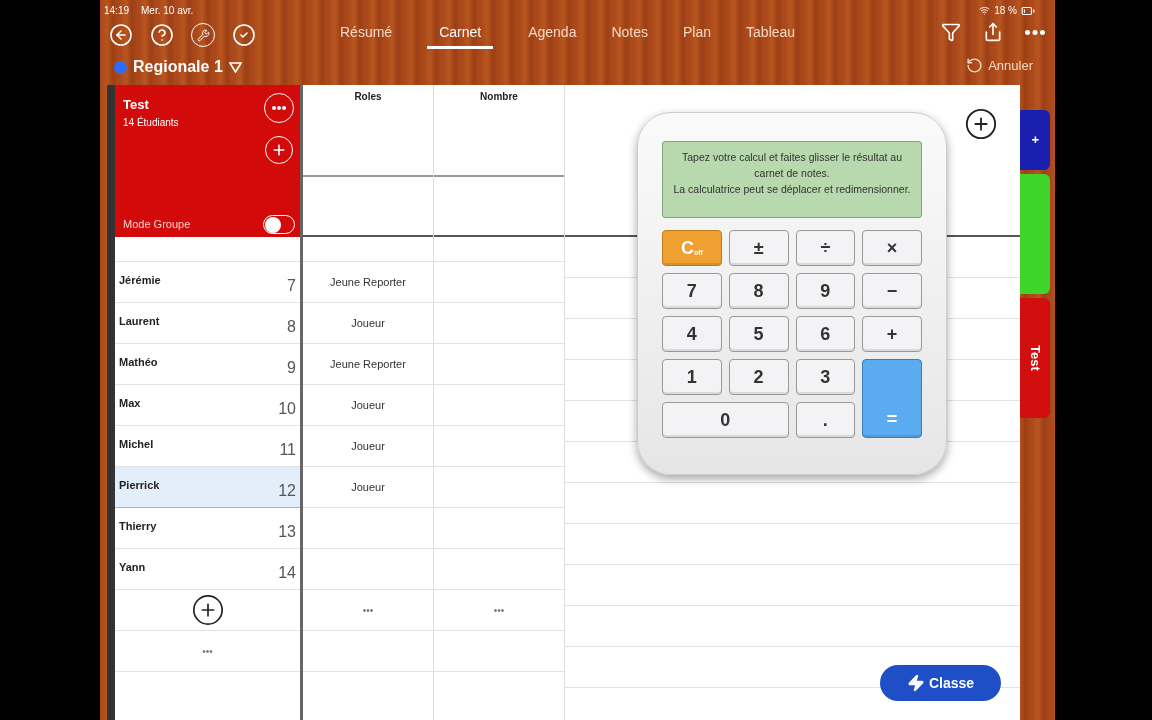 The height and width of the screenshot is (720, 1152). Describe the element at coordinates (915, 683) in the screenshot. I see `lightning-icon` at that location.